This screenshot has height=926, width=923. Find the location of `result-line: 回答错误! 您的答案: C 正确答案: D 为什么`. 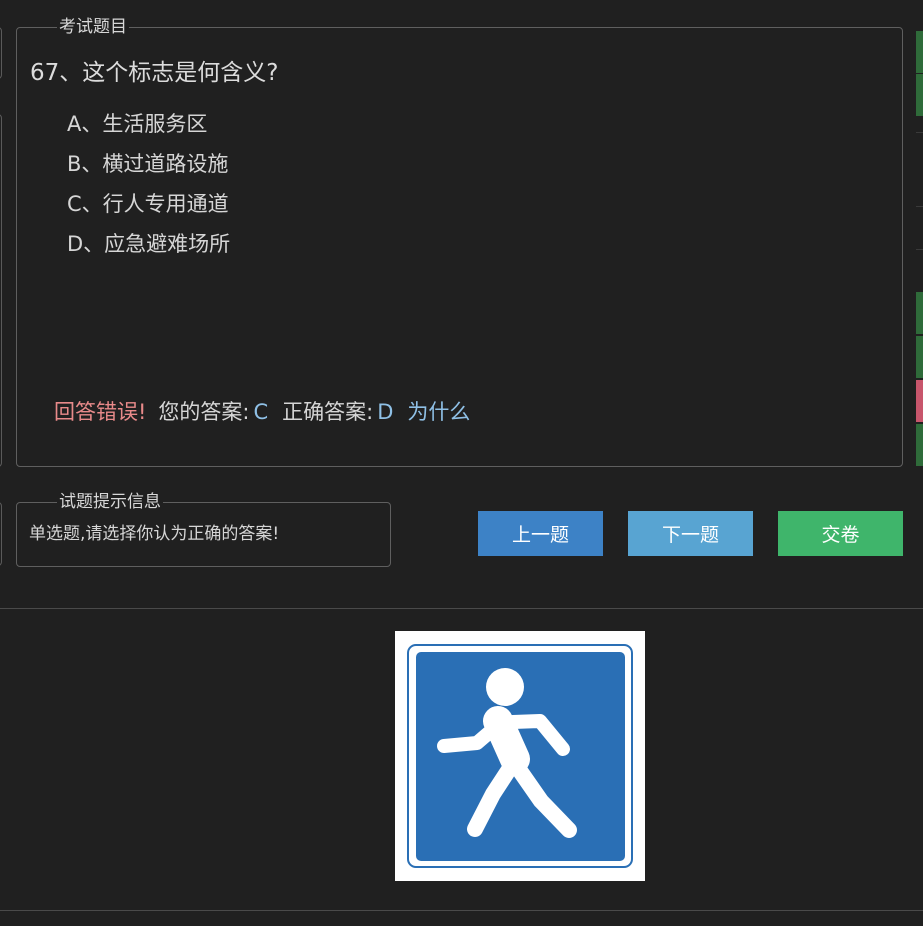

result-line: 回答错误! 您的答案: C 正确答案: D 为什么 is located at coordinates (262, 412).